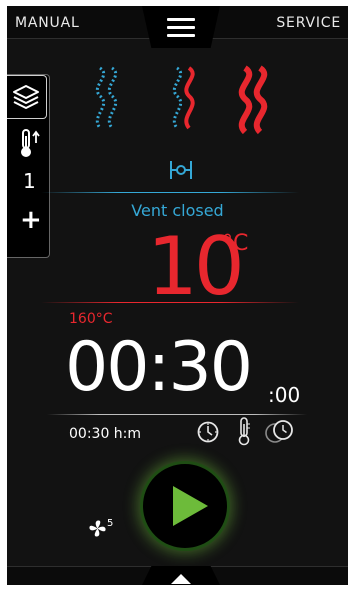 Image resolution: width=355 pixels, height=591 pixels. I want to click on vent-valve-icon, so click(181, 170).